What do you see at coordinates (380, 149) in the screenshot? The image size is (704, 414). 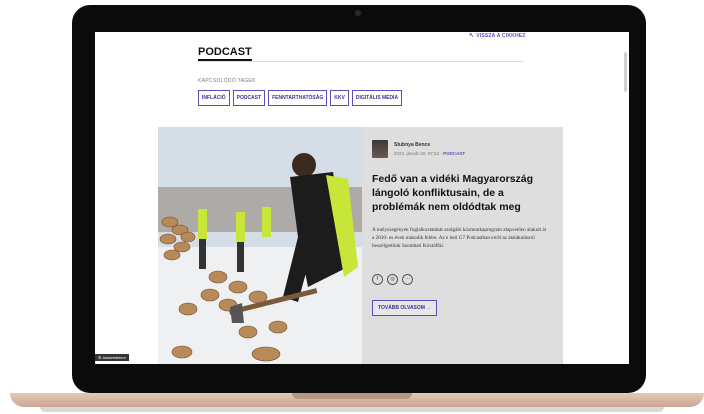 I see `avatar` at bounding box center [380, 149].